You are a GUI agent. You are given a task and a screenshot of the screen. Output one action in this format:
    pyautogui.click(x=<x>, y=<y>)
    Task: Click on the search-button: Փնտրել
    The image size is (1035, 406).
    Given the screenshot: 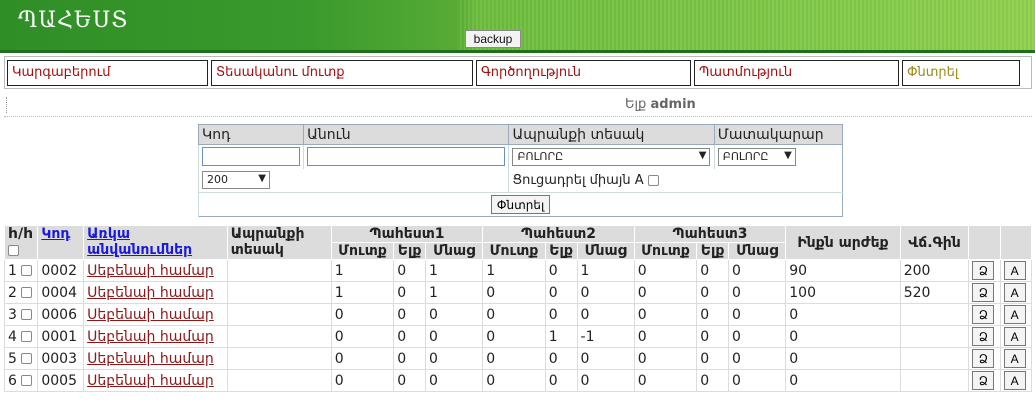 What is the action you would take?
    pyautogui.click(x=520, y=204)
    